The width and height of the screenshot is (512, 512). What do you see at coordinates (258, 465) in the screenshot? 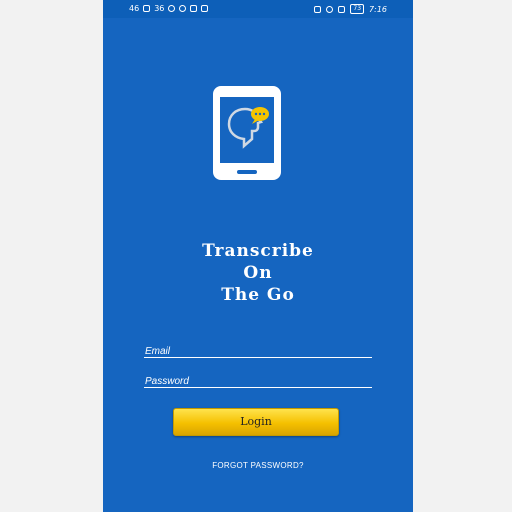
I see `forgot-password-link: FORGOT PASSWORD?` at bounding box center [258, 465].